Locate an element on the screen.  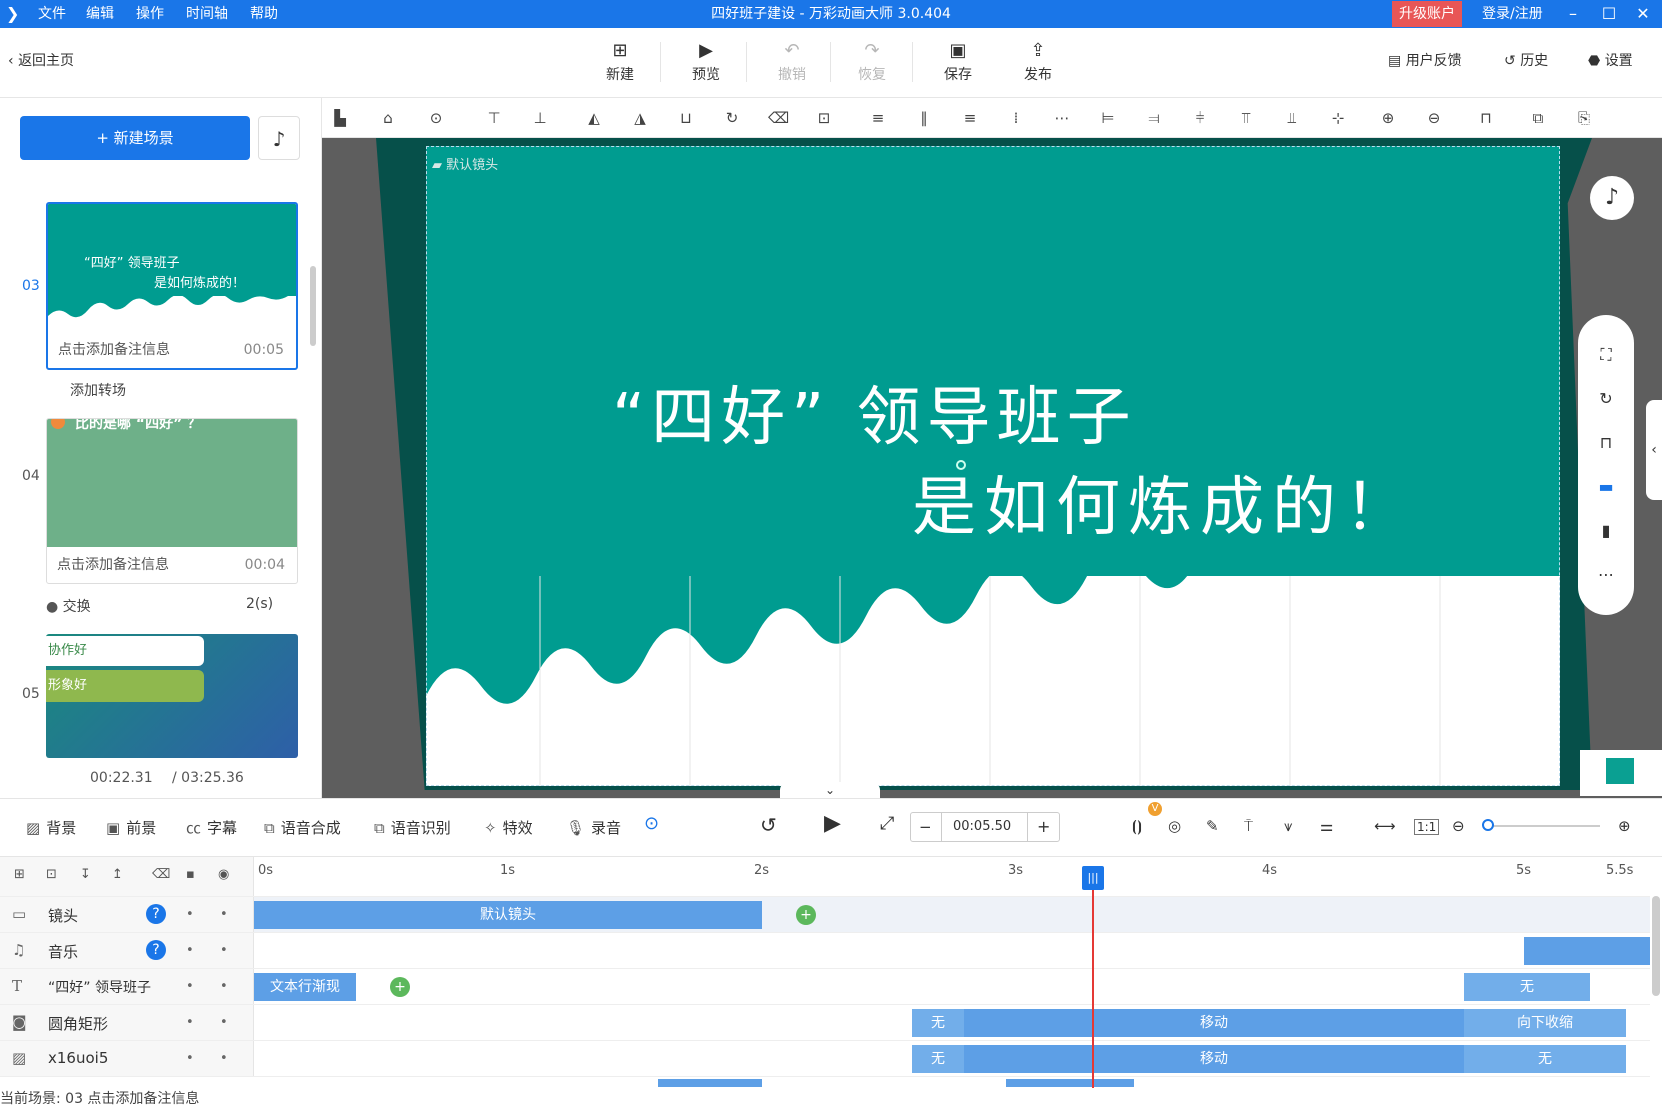
move-down-icon: ↧ is located at coordinates (85, 874).